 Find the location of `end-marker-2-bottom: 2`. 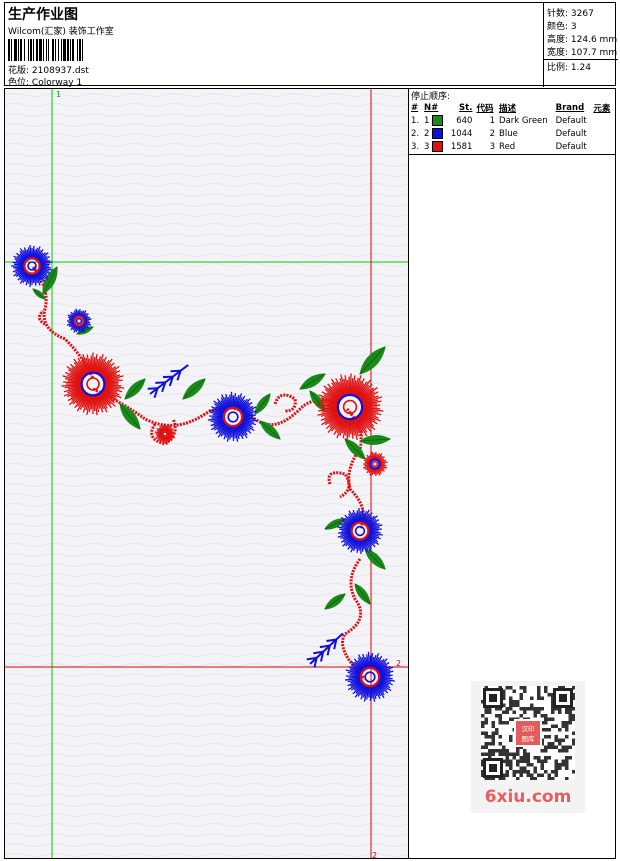

end-marker-2-bottom: 2 is located at coordinates (374, 855).